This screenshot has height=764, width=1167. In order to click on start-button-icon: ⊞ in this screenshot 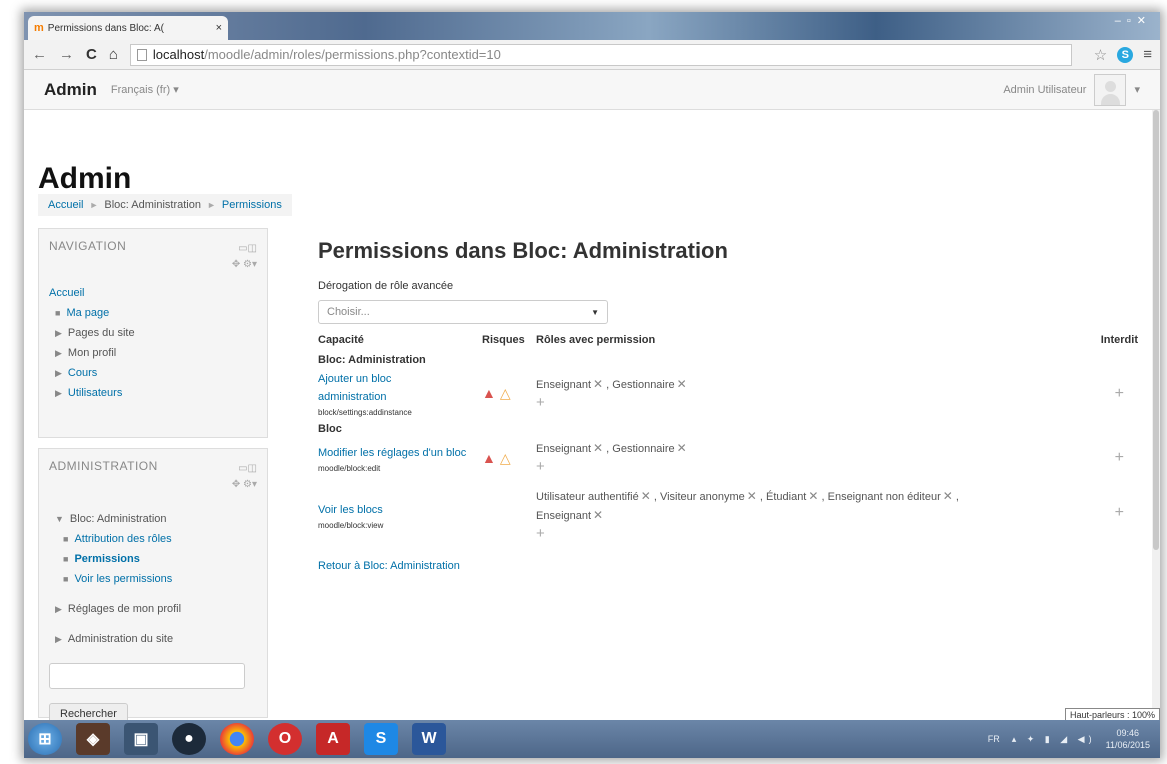, I will do `click(45, 739)`.